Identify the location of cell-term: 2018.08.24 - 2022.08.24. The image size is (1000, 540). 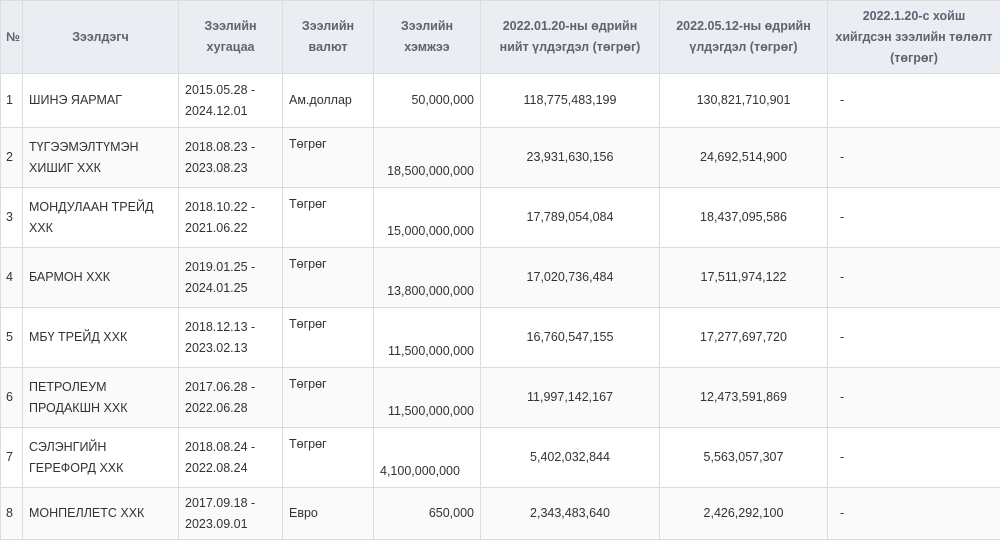
(231, 458).